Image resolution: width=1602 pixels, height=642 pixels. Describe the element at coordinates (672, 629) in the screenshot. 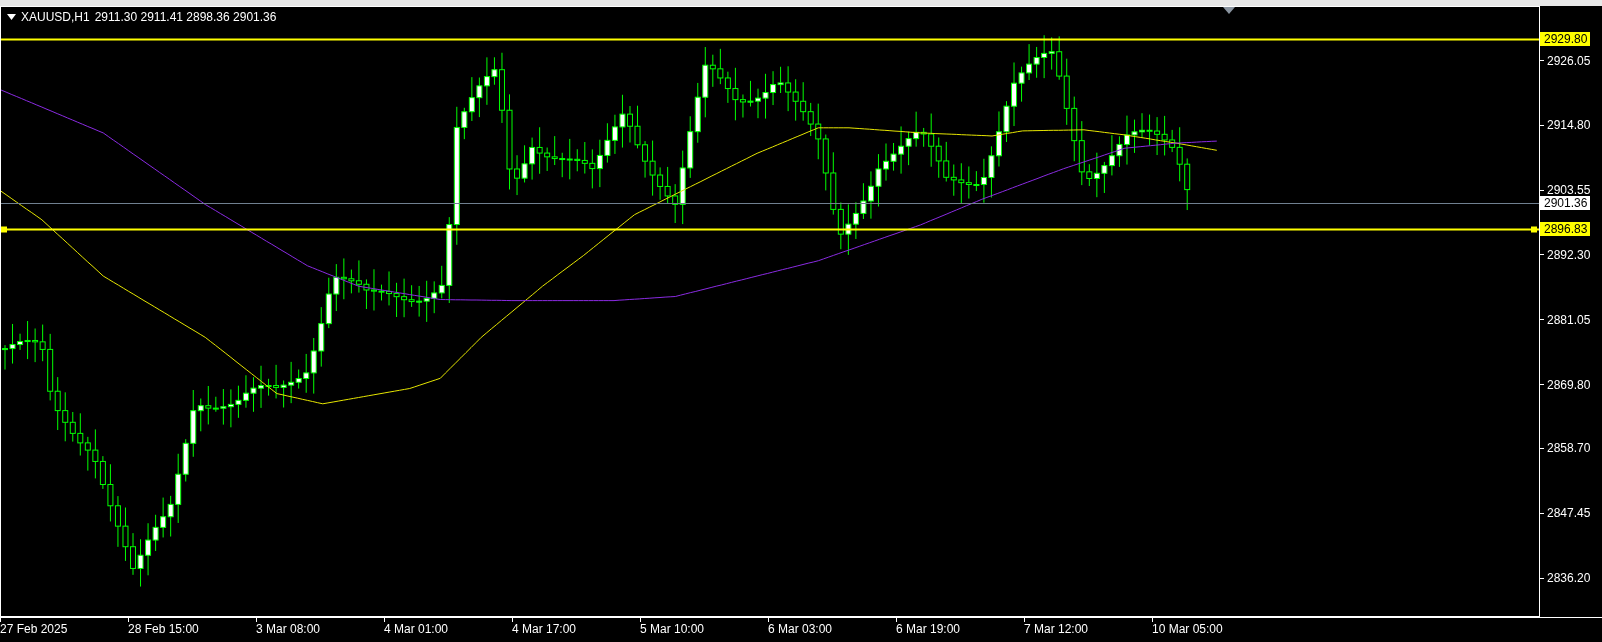

I see `time-label: 5 Mar 10:00` at that location.